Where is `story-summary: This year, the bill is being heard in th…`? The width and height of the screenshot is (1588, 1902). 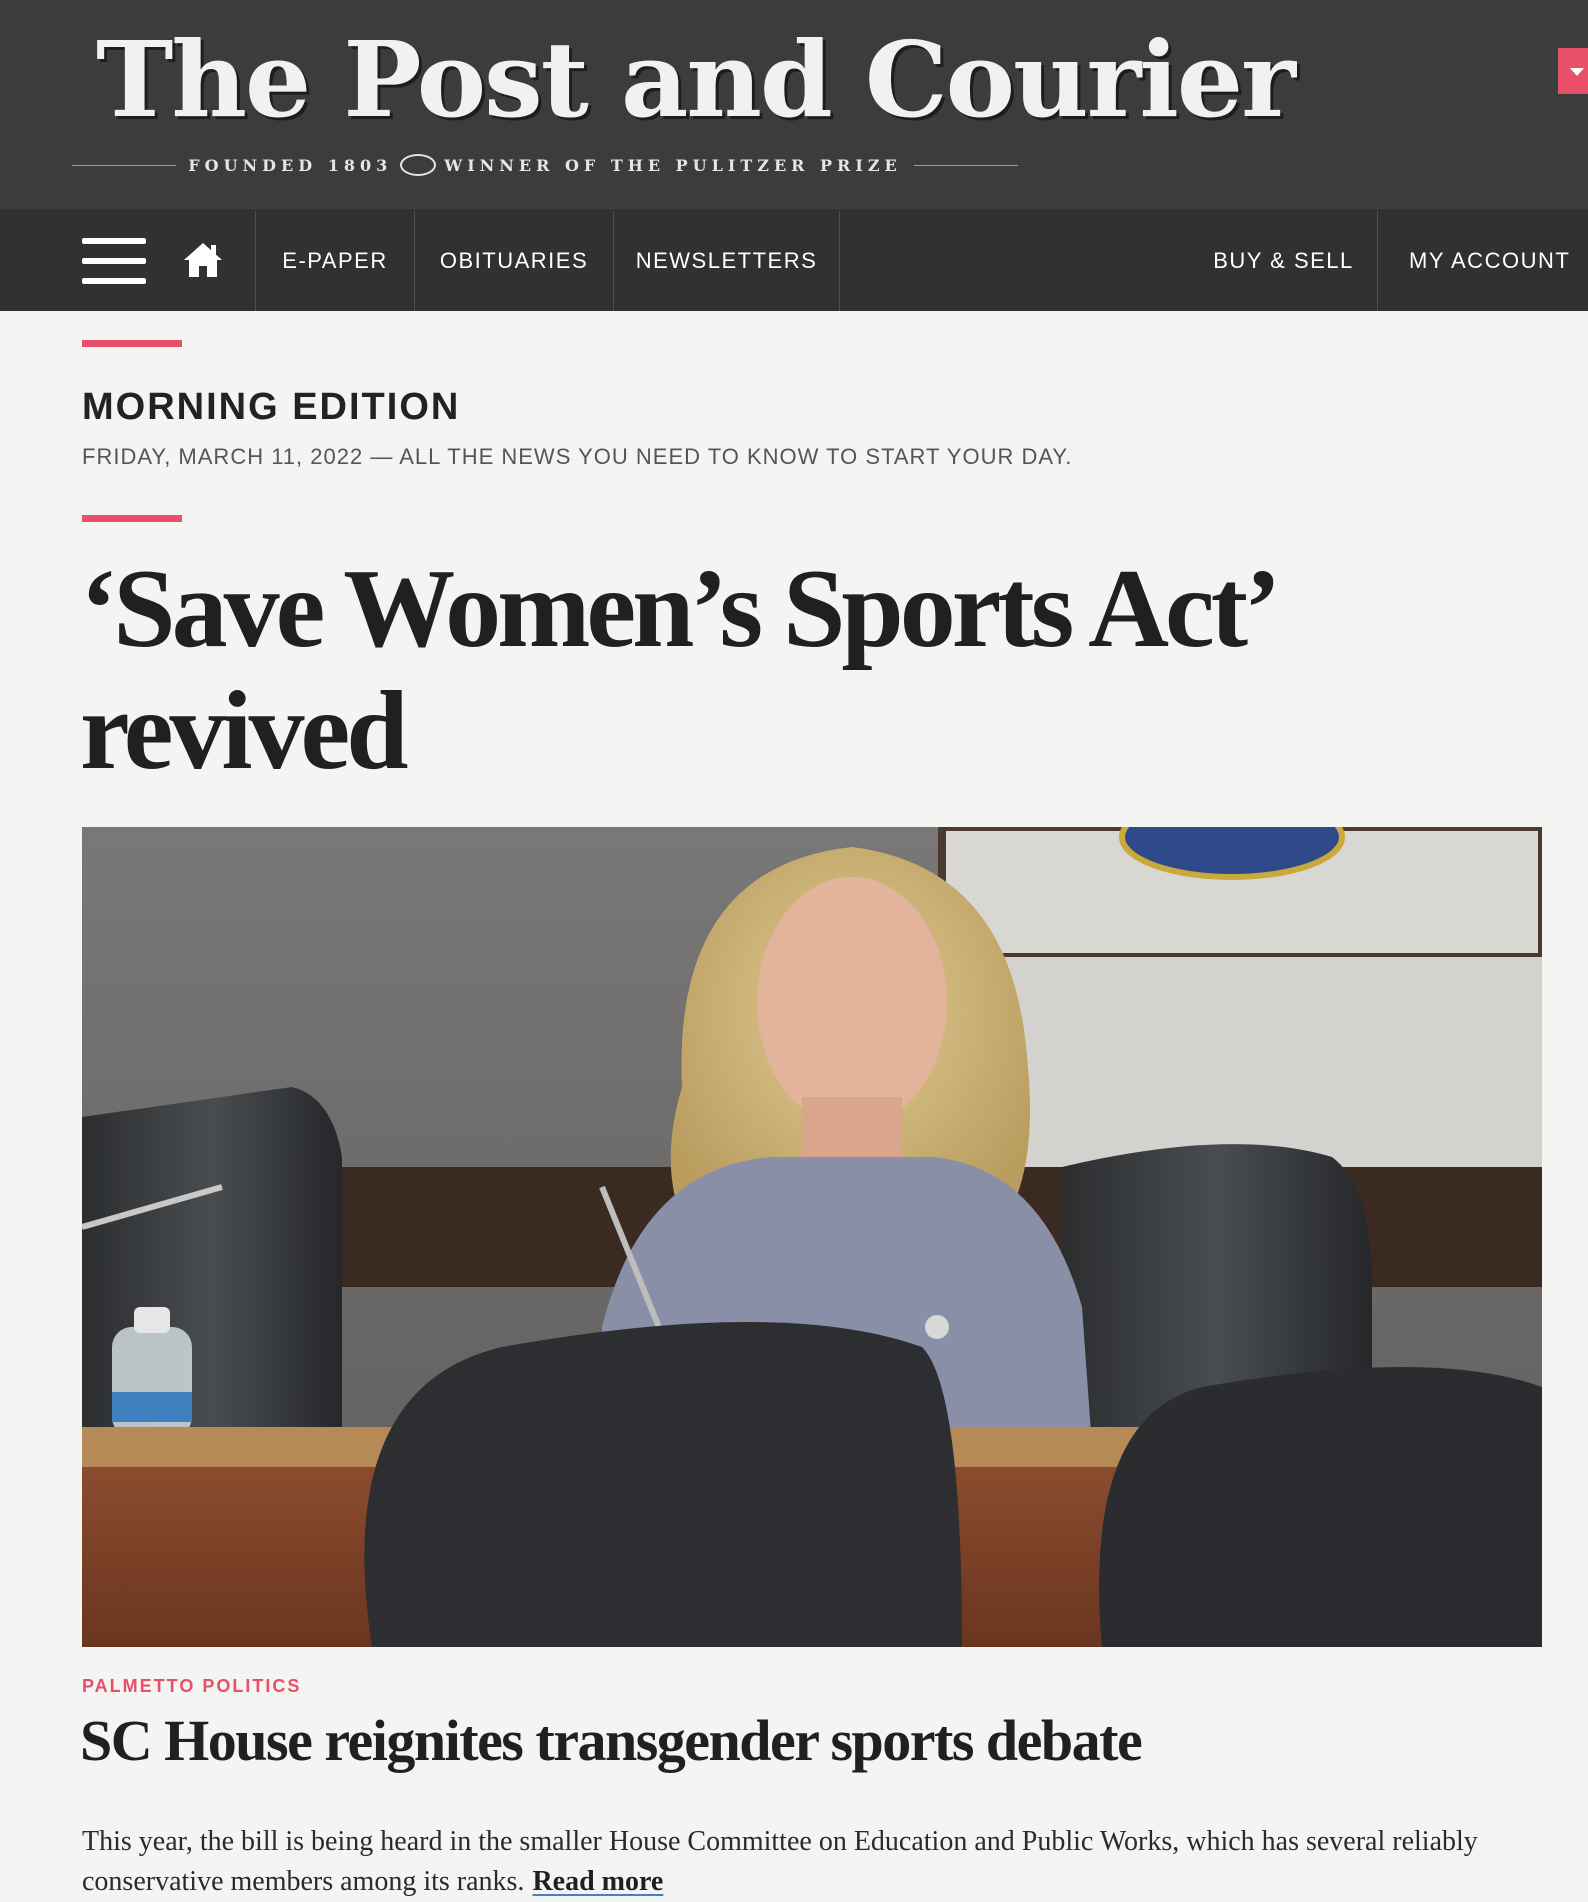
story-summary: This year, the bill is being heard in th… is located at coordinates (802, 1862).